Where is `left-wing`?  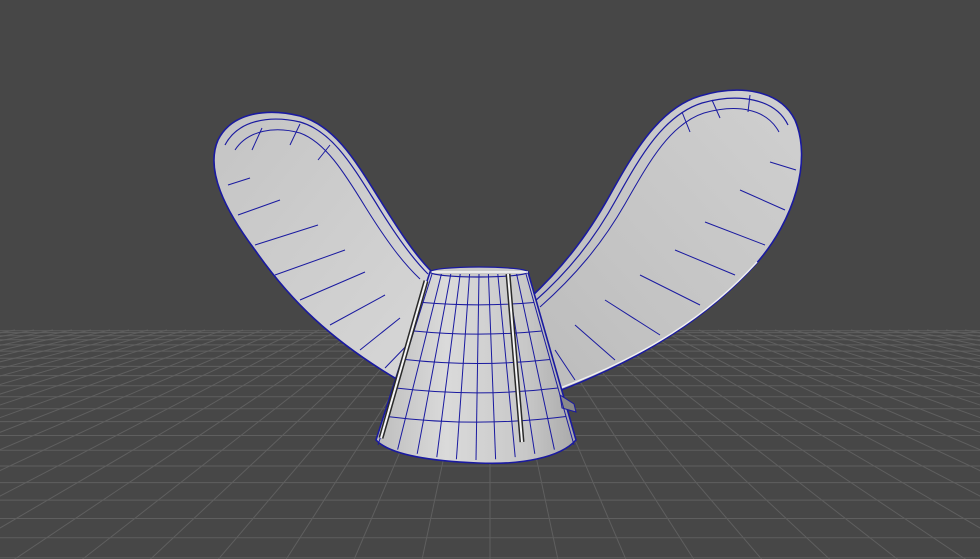
left-wing is located at coordinates (323, 247).